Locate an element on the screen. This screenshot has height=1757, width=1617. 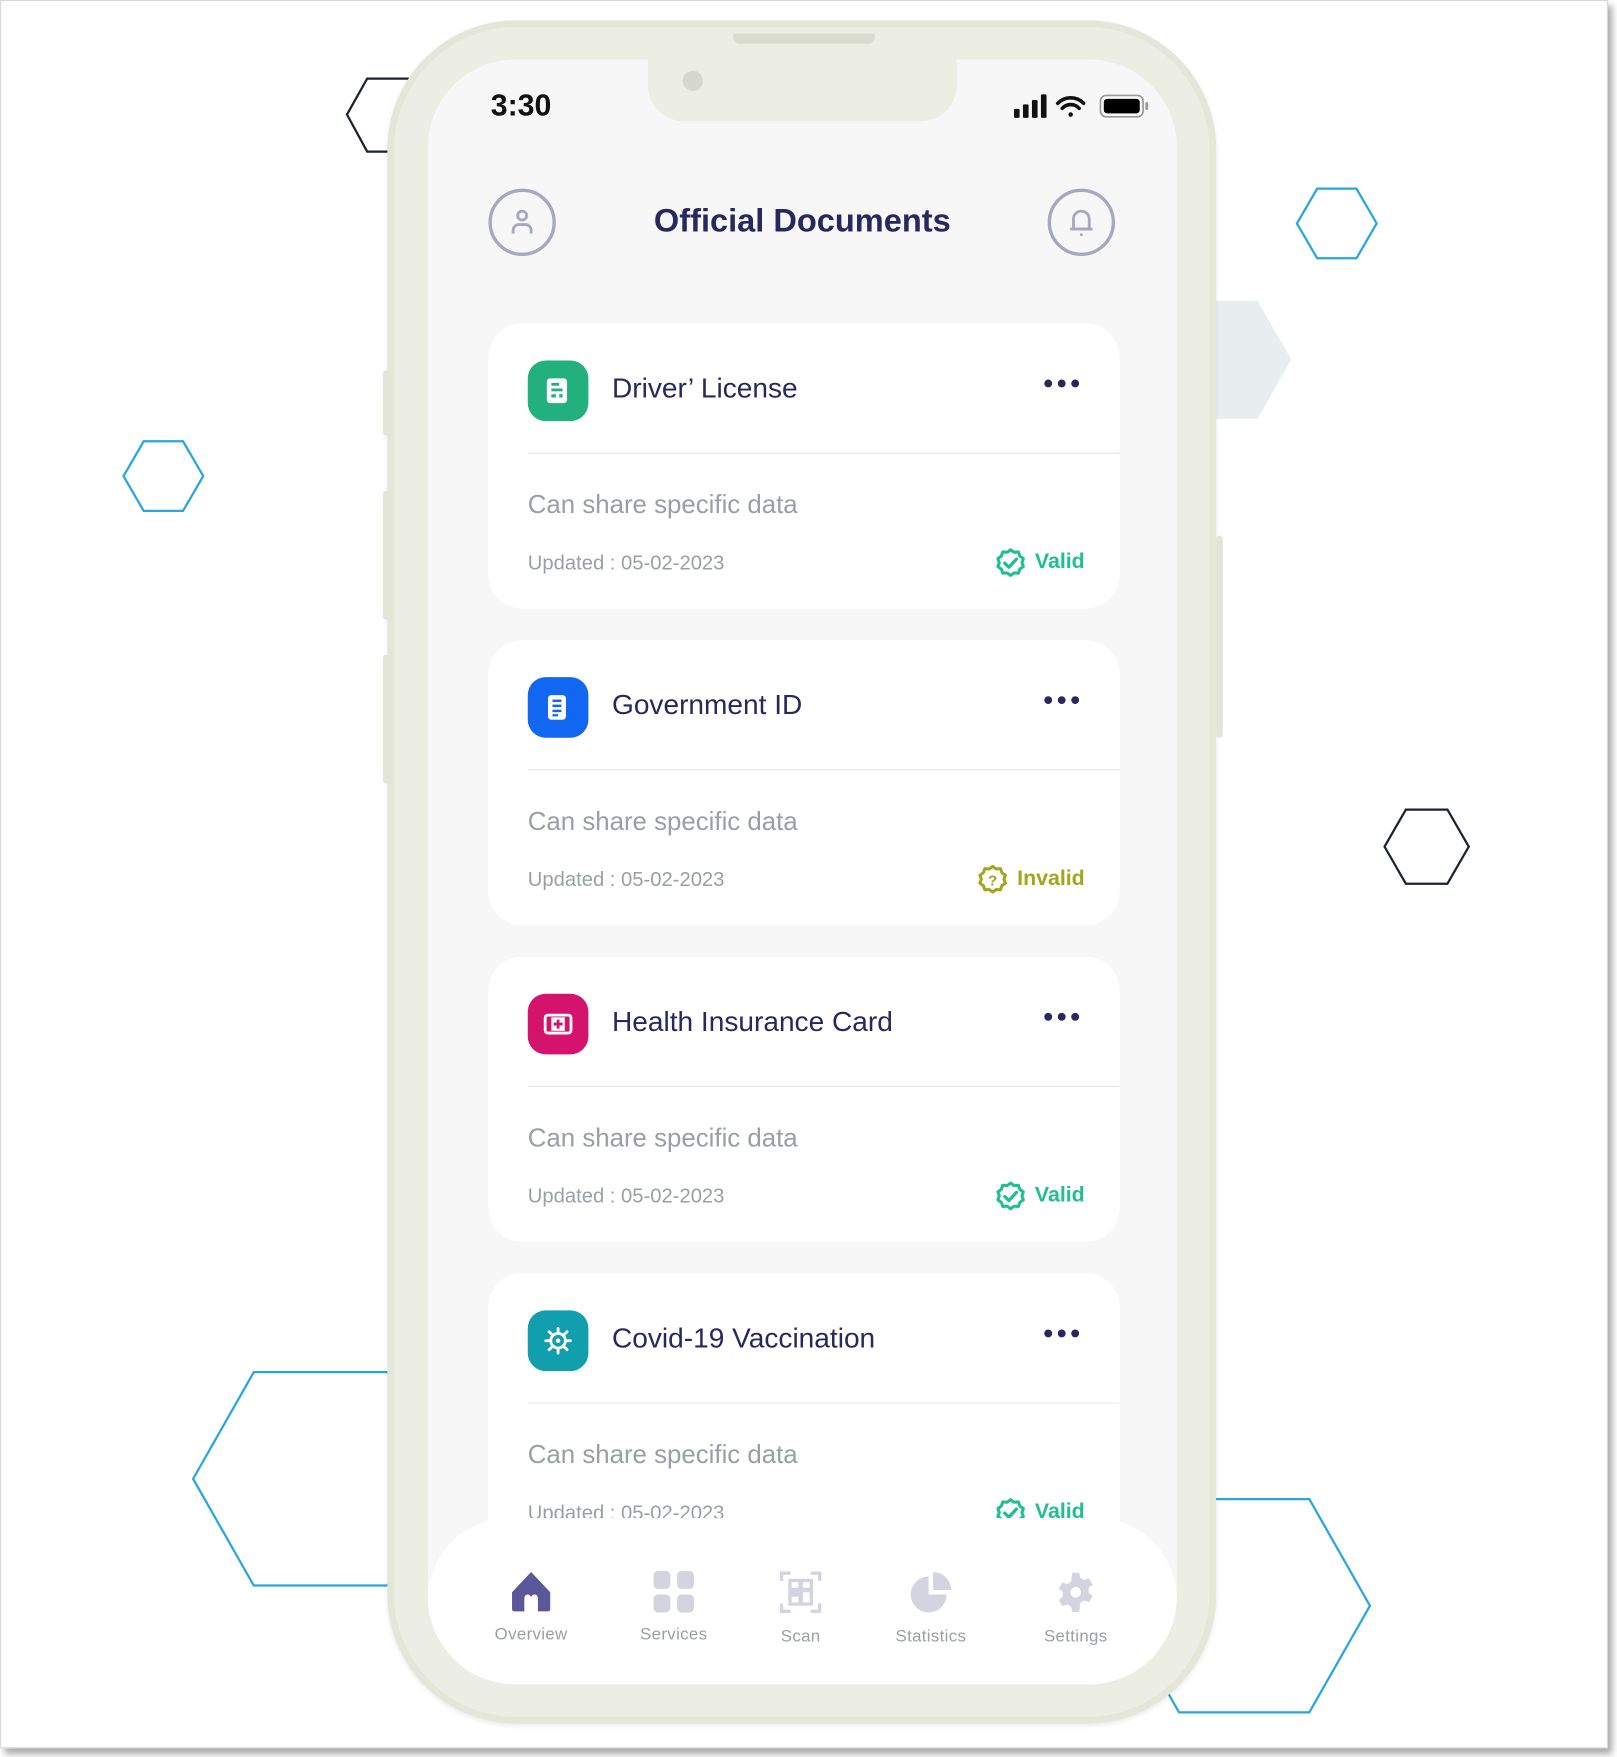
status-label: Invalid is located at coordinates (1051, 878).